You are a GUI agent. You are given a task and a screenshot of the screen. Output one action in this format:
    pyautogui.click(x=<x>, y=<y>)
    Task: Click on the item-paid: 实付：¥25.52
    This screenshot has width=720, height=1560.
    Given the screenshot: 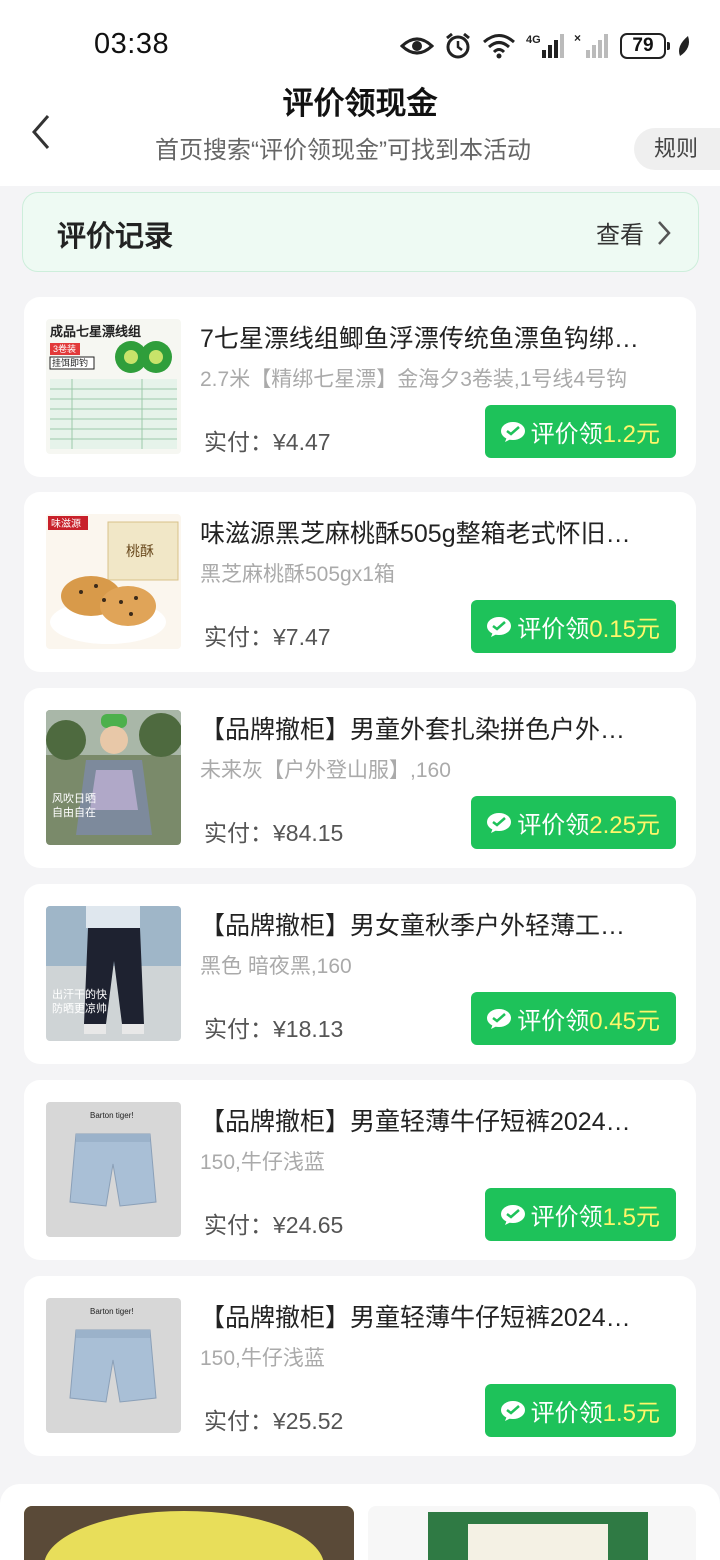 What is the action you would take?
    pyautogui.click(x=274, y=1421)
    